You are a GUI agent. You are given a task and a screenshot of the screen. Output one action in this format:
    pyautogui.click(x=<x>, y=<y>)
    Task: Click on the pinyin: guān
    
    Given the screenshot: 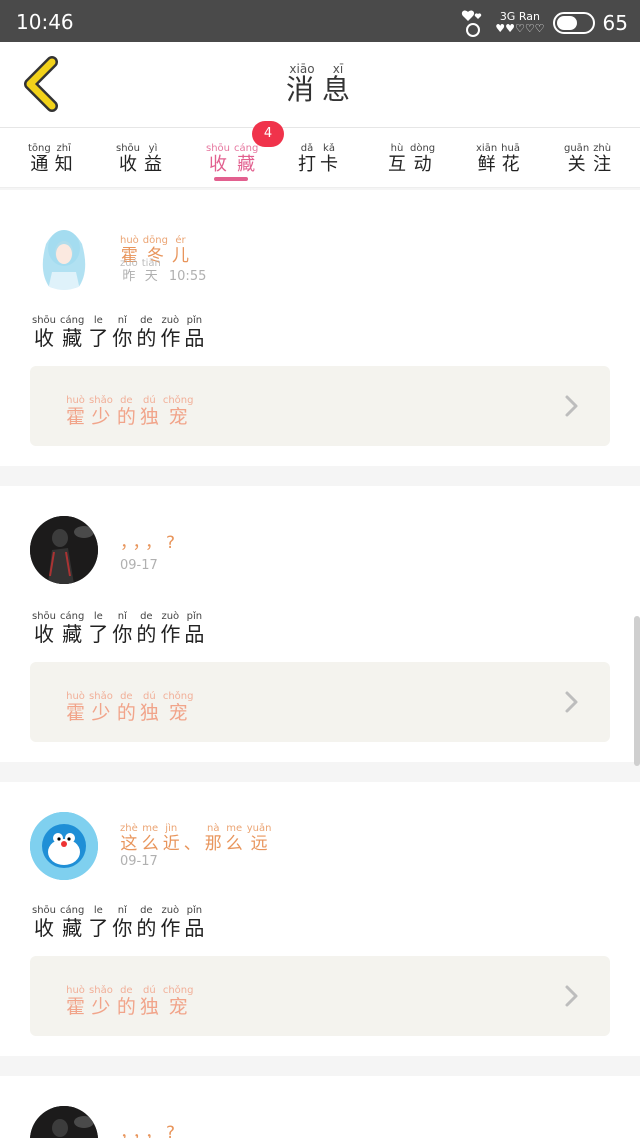 What is the action you would take?
    pyautogui.click(x=577, y=148)
    